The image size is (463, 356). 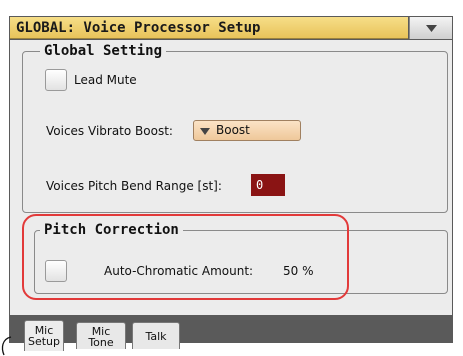 I want to click on pitch-correction-legend: Pitch Correction, so click(x=111, y=230).